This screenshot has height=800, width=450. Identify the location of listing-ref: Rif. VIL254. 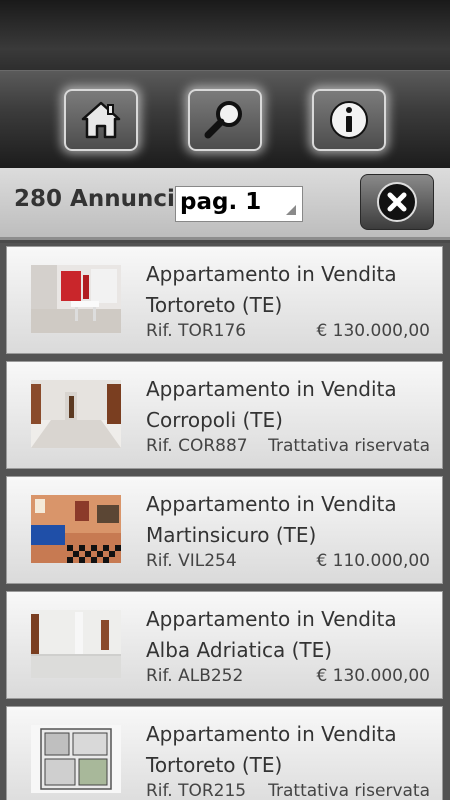
(191, 561).